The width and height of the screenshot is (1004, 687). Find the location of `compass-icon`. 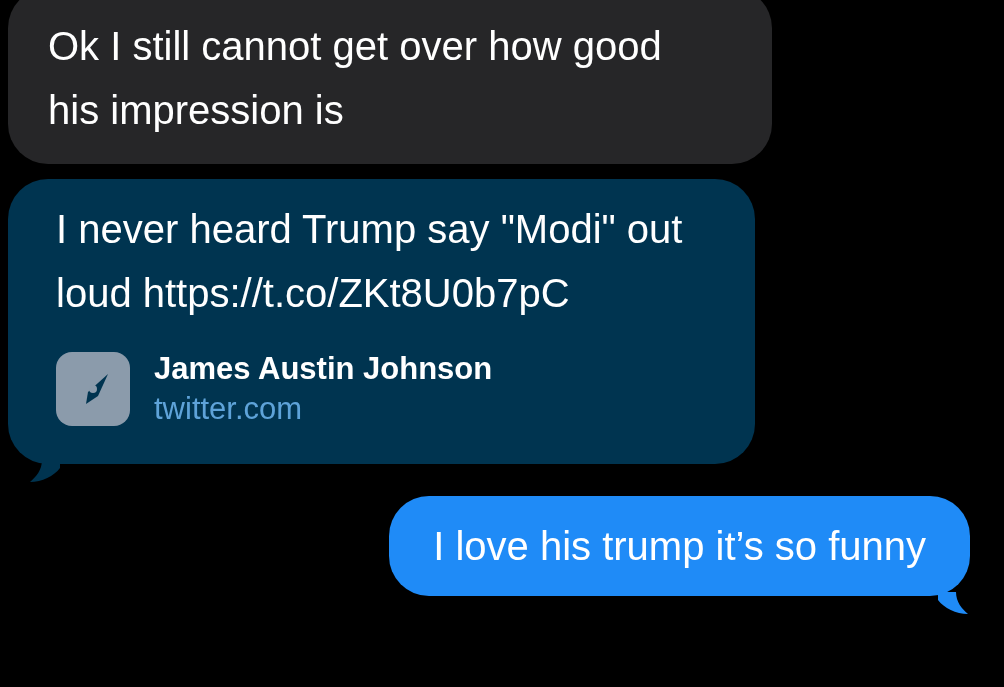

compass-icon is located at coordinates (93, 389).